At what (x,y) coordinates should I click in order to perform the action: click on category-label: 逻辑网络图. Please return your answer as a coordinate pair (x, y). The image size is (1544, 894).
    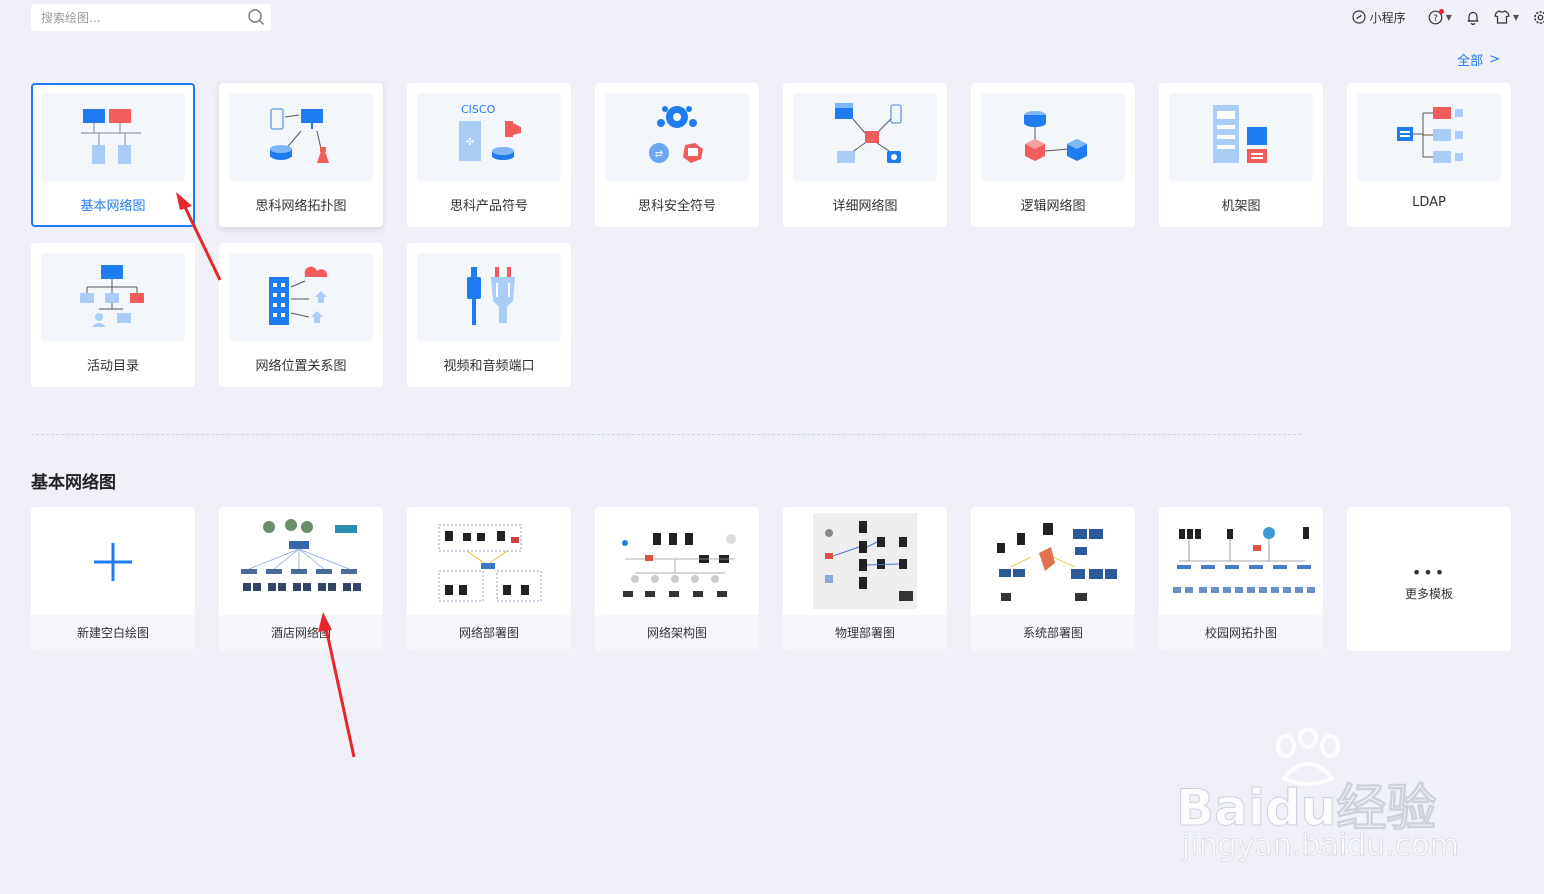
    Looking at the image, I should click on (1053, 206).